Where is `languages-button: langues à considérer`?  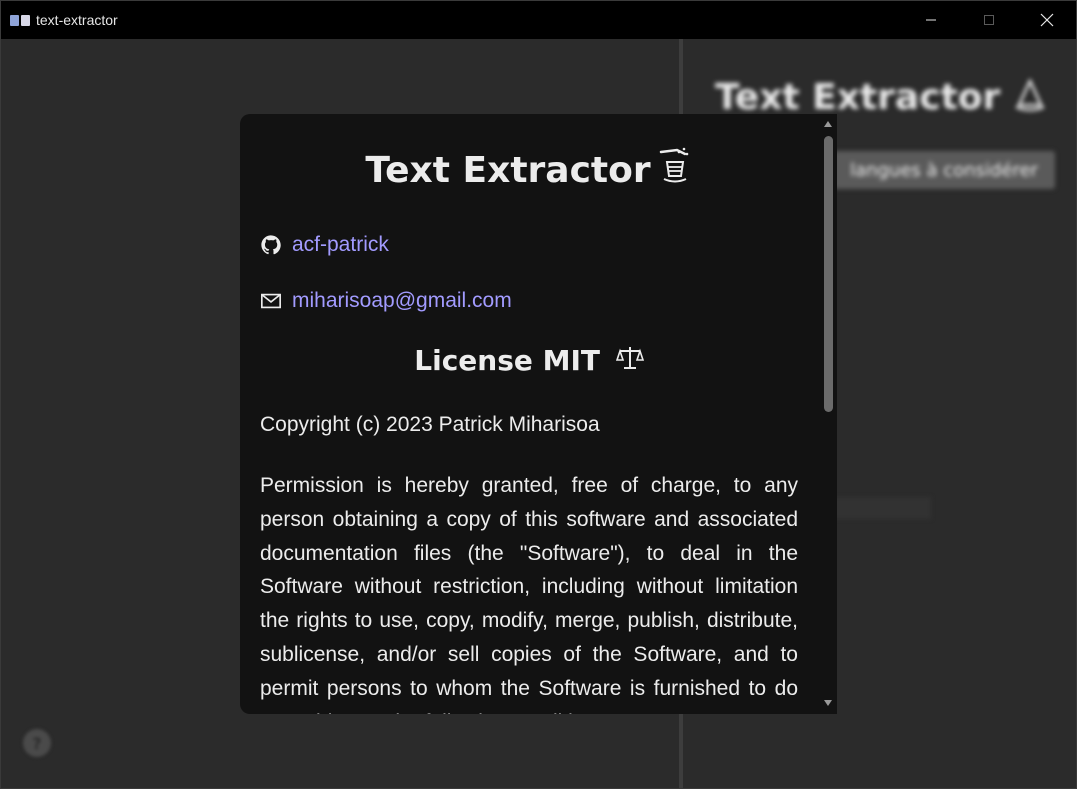
languages-button: langues à considérer is located at coordinates (944, 170).